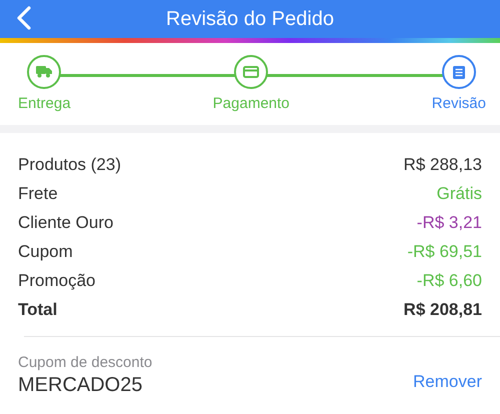 This screenshot has width=500, height=414. Describe the element at coordinates (250, 19) in the screenshot. I see `screen-title: Revisão do Pedido` at that location.